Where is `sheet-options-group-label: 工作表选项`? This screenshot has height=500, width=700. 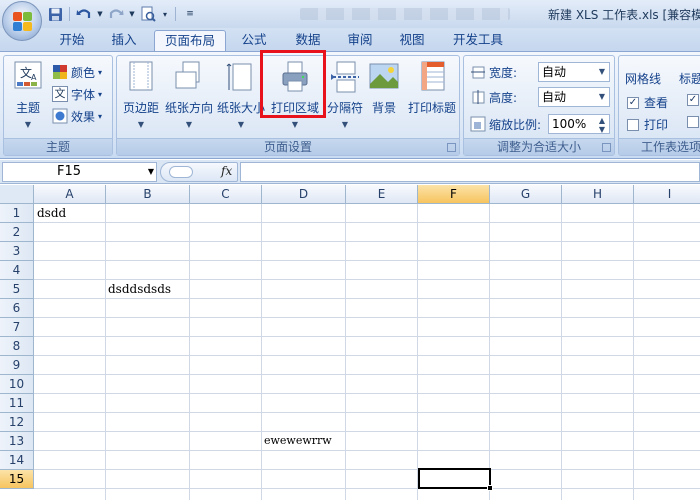
sheet-options-group-label: 工作表选项 is located at coordinates (659, 146).